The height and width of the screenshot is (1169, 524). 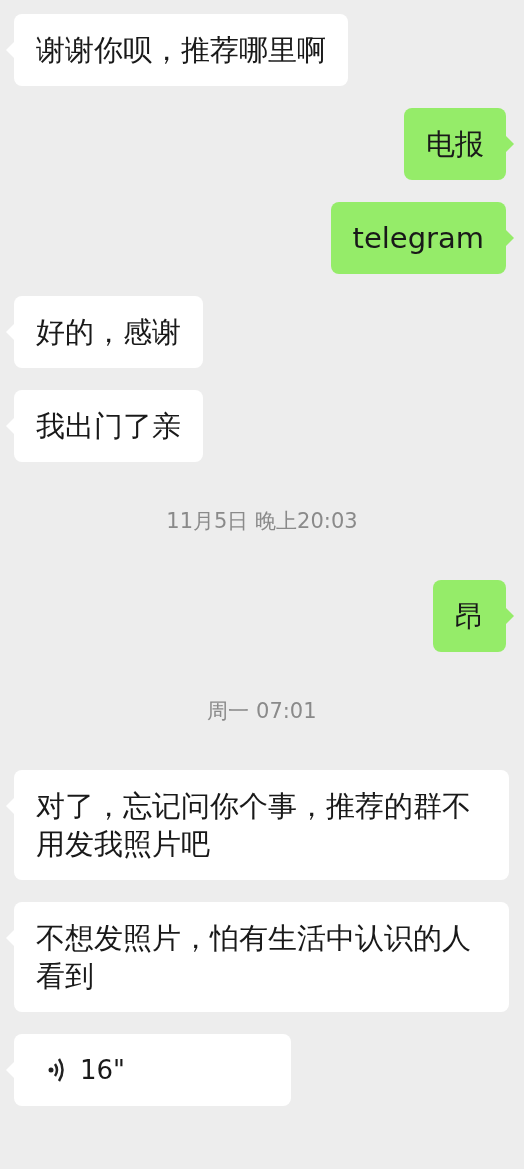 I want to click on timestamp: 周一 07:01, so click(x=262, y=711).